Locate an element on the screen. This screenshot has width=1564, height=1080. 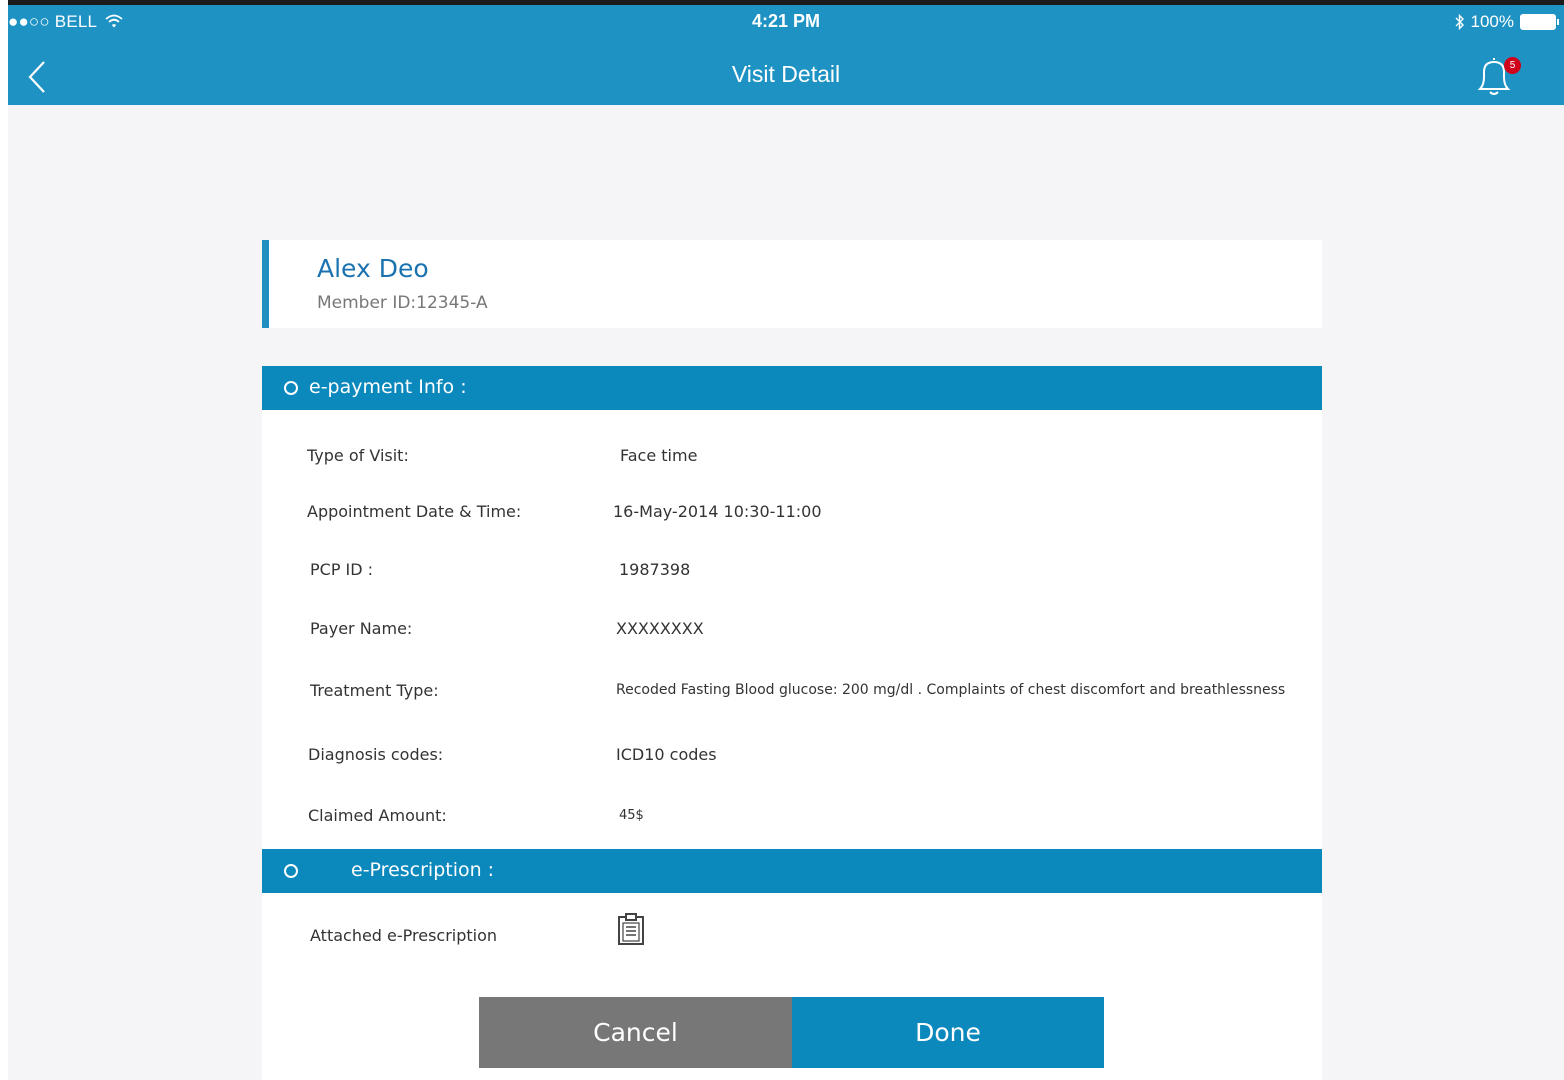
treatment-type-label: Treatment Type: is located at coordinates (374, 690).